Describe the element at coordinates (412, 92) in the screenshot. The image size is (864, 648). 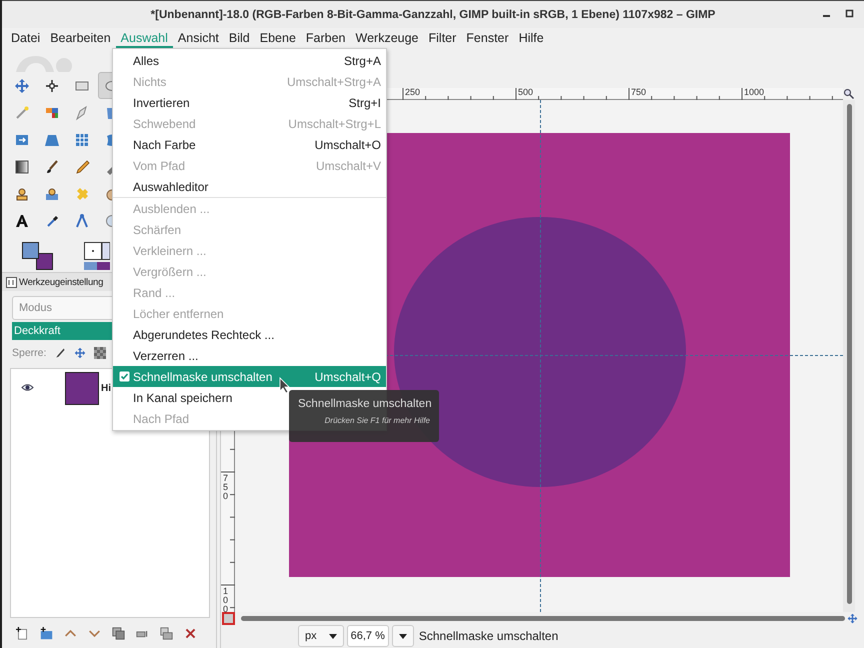
I see `ruler-label: 250` at that location.